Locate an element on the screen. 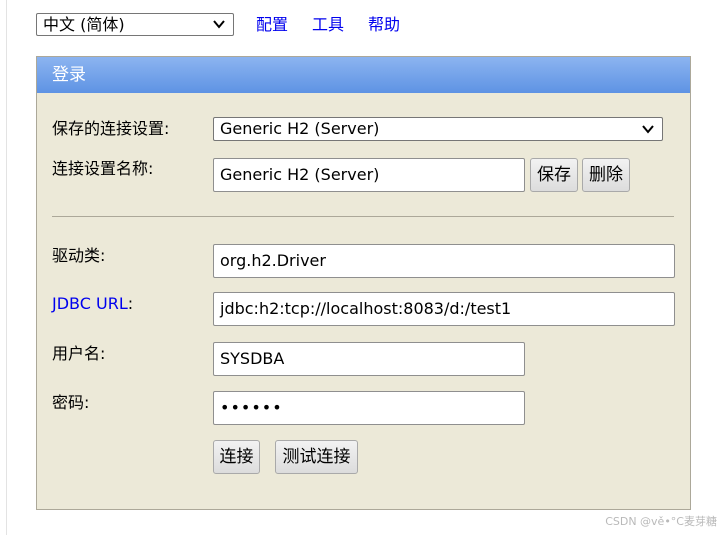  saved-settings-label: 保存的连接设置: is located at coordinates (111, 128).